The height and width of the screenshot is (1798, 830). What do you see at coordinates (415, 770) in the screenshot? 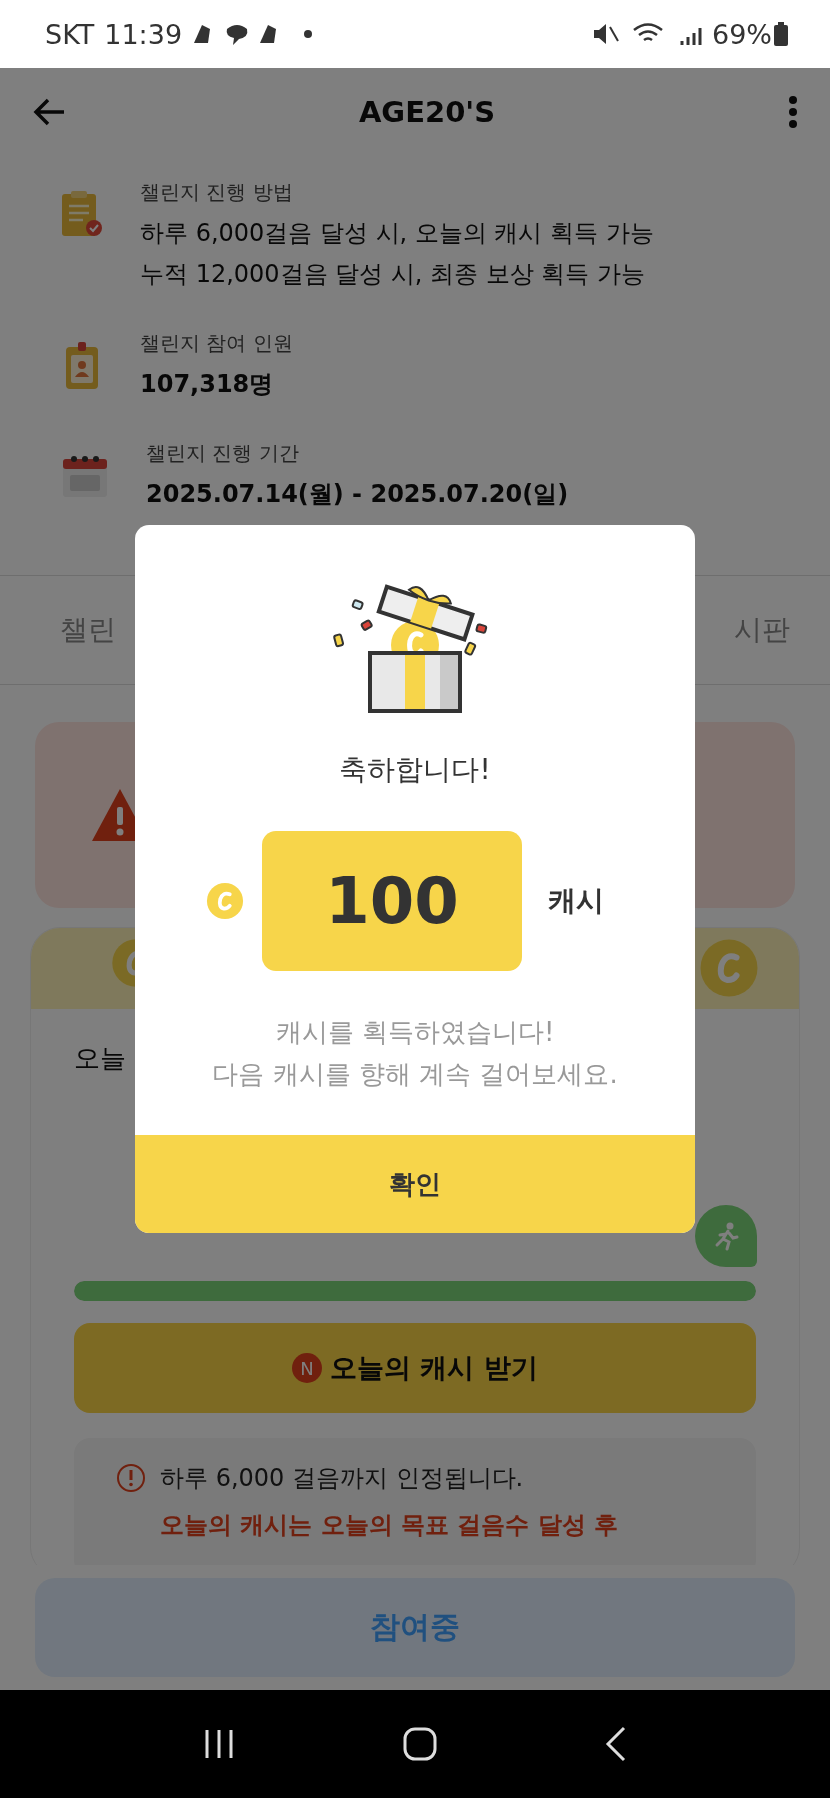
I see `dialog-title: 축하합니다!` at bounding box center [415, 770].